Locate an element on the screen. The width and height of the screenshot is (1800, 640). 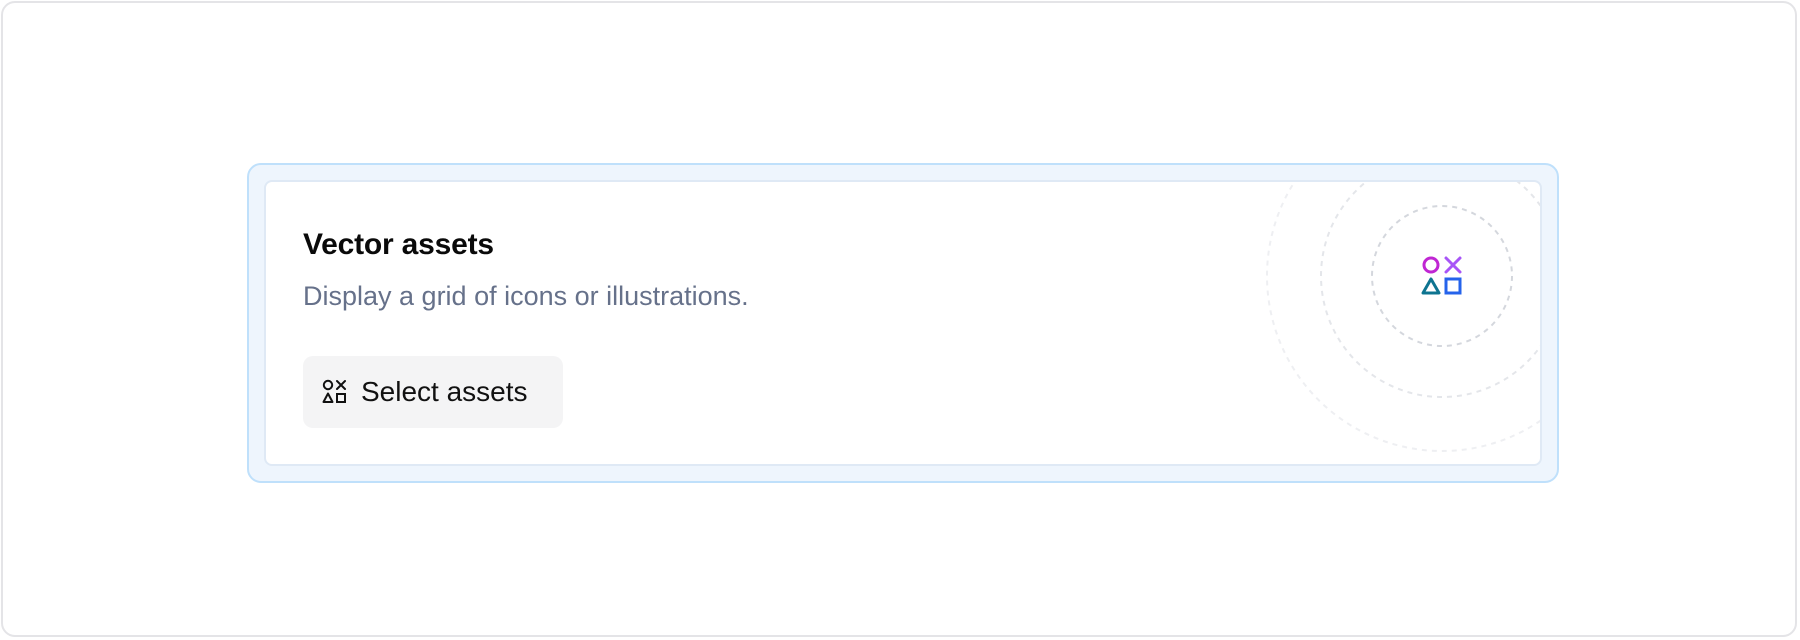
select-assets-label: Select assets is located at coordinates (444, 391).